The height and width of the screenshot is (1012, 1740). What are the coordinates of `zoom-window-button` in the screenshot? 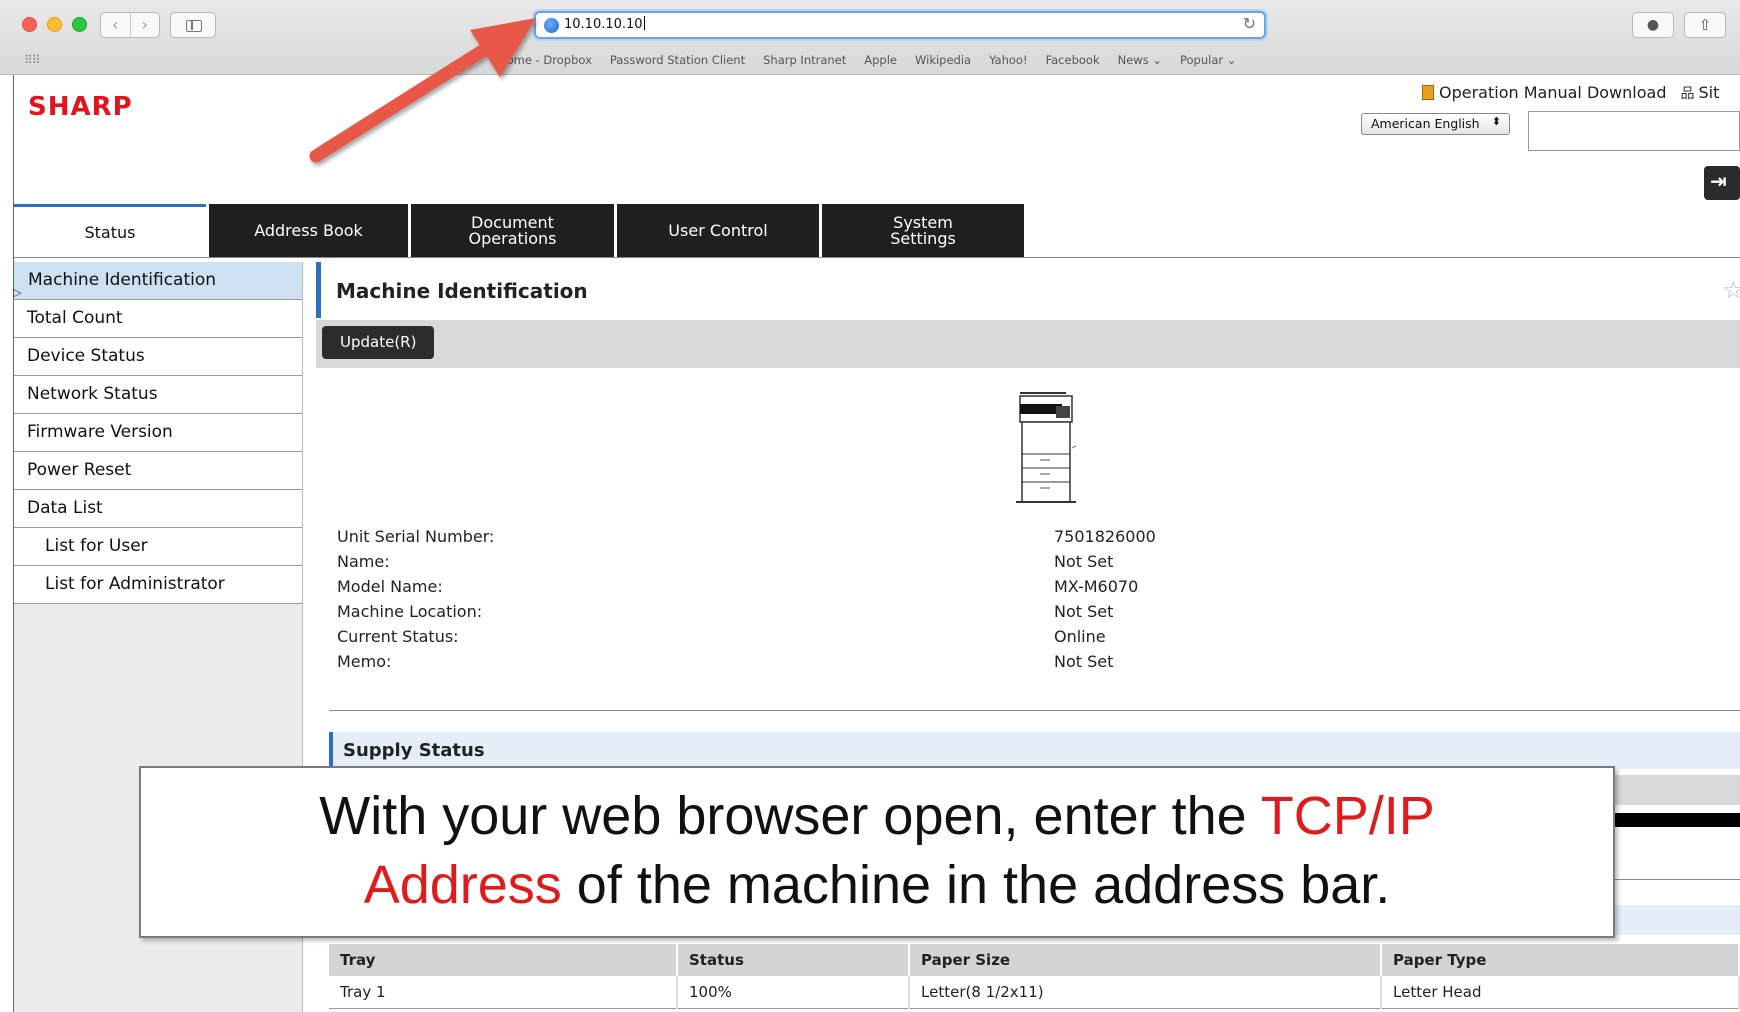 It's located at (79, 24).